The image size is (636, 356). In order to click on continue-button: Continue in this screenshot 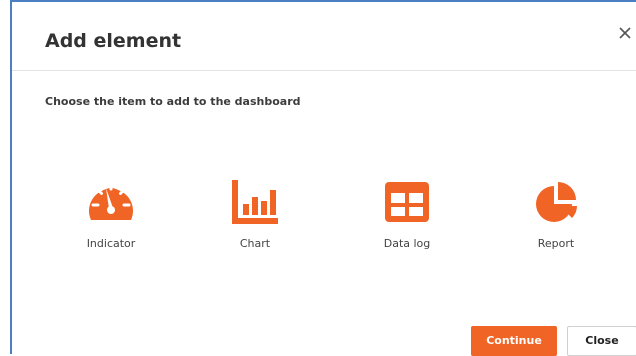, I will do `click(514, 341)`.